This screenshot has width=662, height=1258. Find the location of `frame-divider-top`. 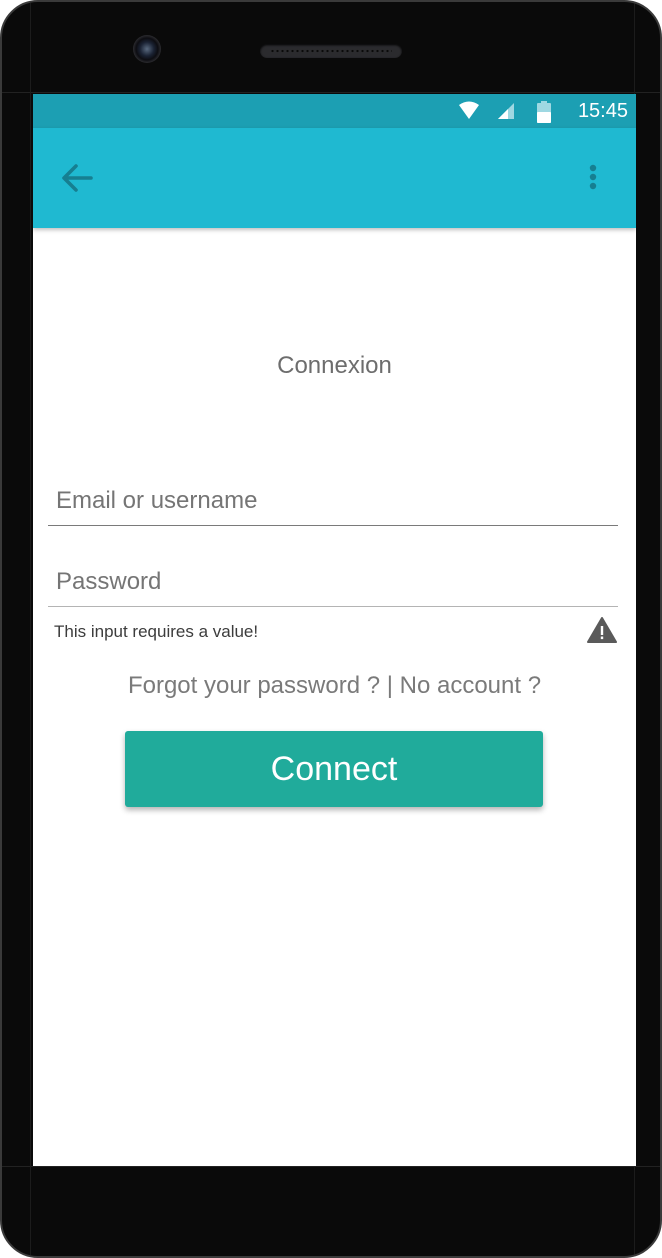

frame-divider-top is located at coordinates (331, 92).